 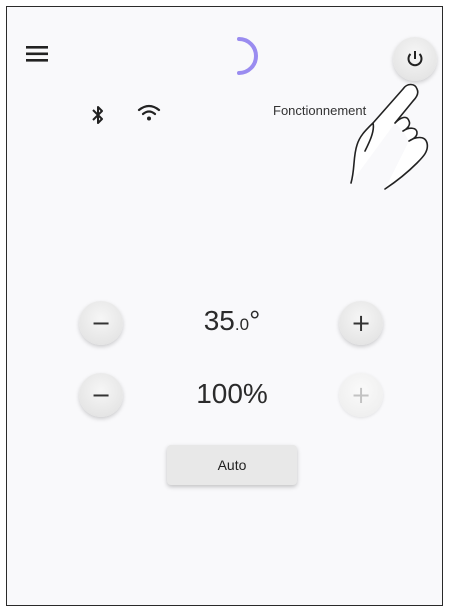 I want to click on hamburger-menu-icon, so click(x=37, y=54).